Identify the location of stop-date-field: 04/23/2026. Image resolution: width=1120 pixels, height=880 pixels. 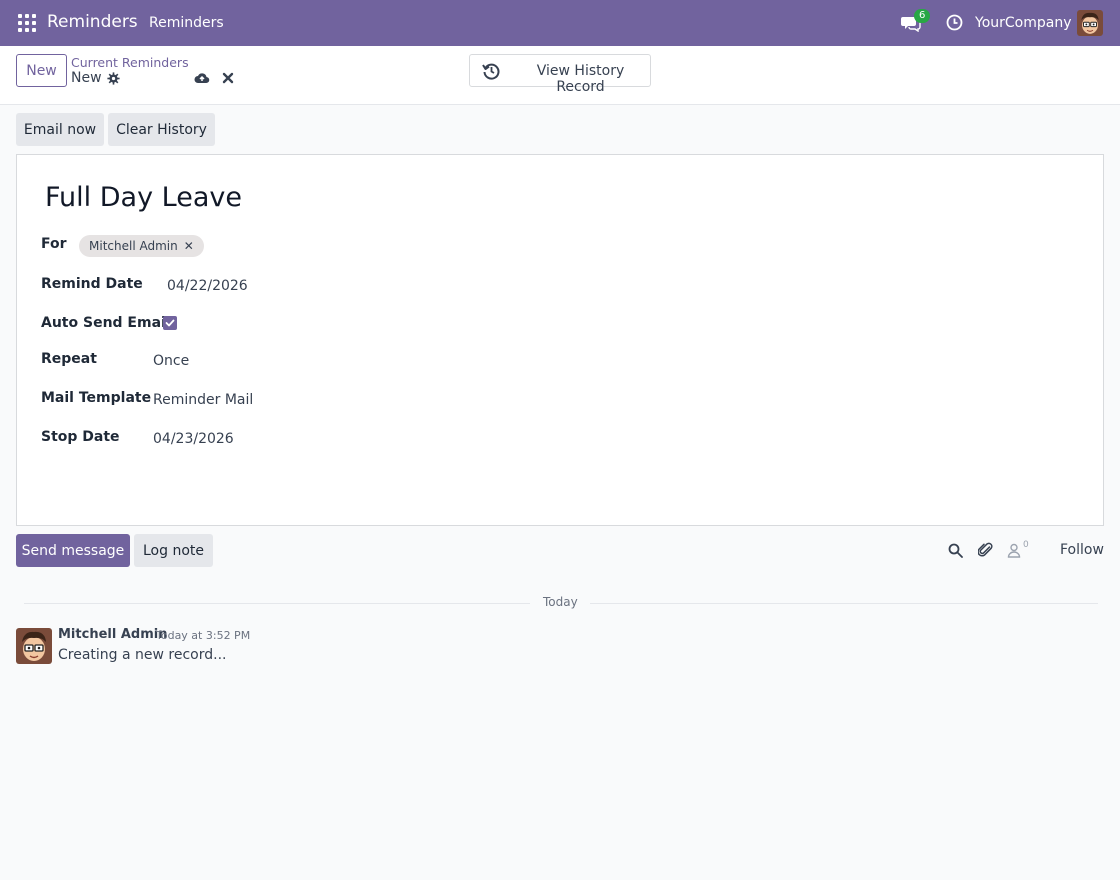
(193, 439).